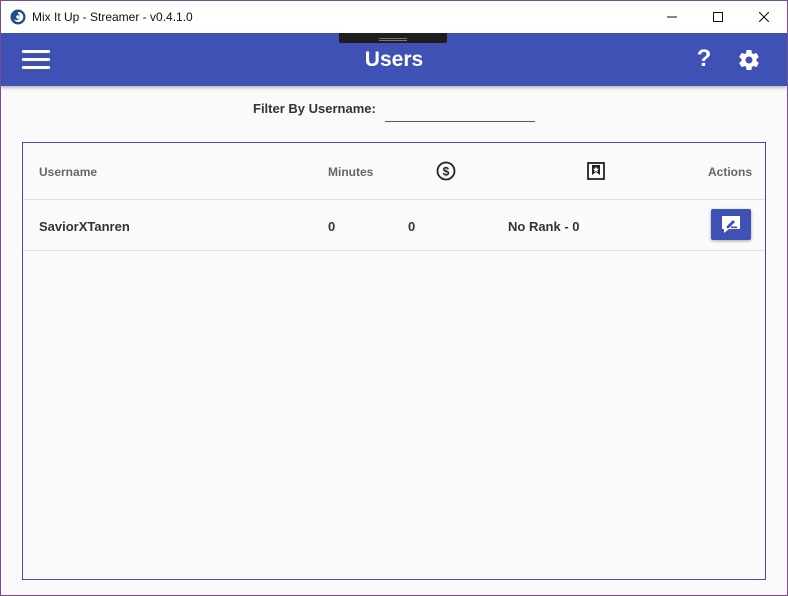 The height and width of the screenshot is (596, 788). Describe the element at coordinates (112, 17) in the screenshot. I see `window-title: Mix It Up - Streamer - v0.4.1.0` at that location.